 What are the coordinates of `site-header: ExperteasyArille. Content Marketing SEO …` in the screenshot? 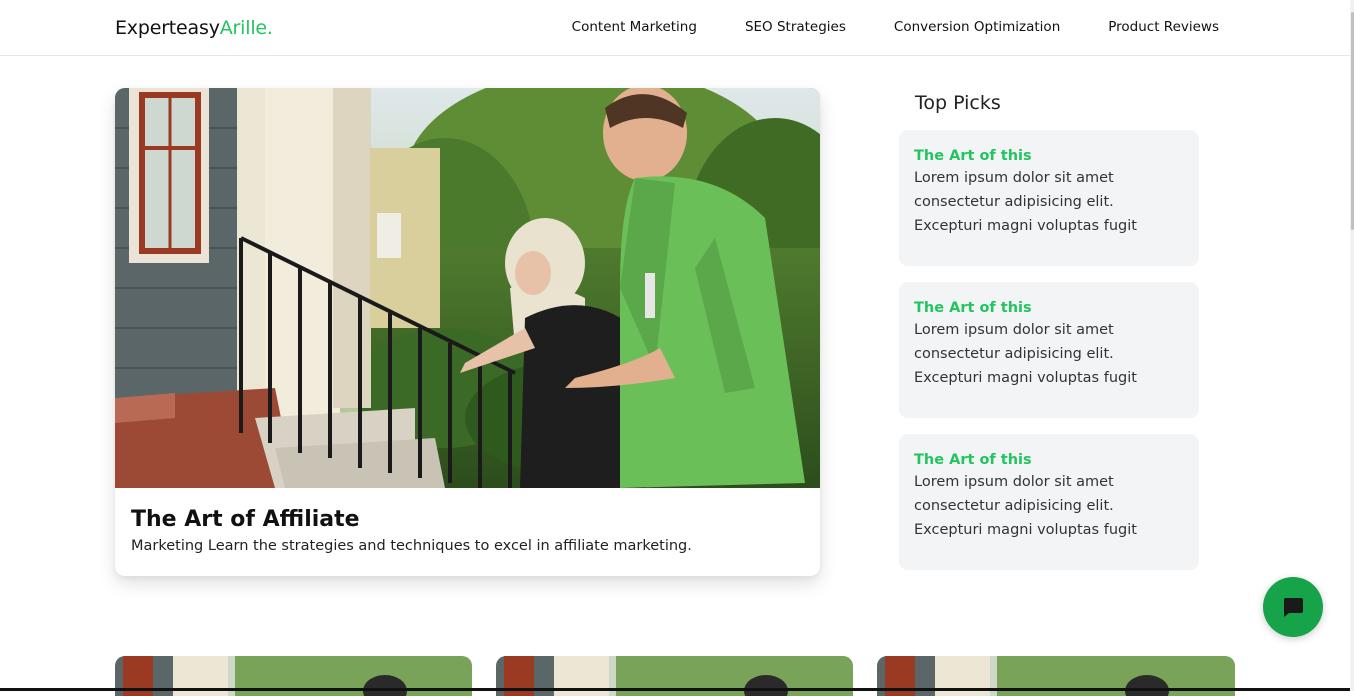 It's located at (677, 28).